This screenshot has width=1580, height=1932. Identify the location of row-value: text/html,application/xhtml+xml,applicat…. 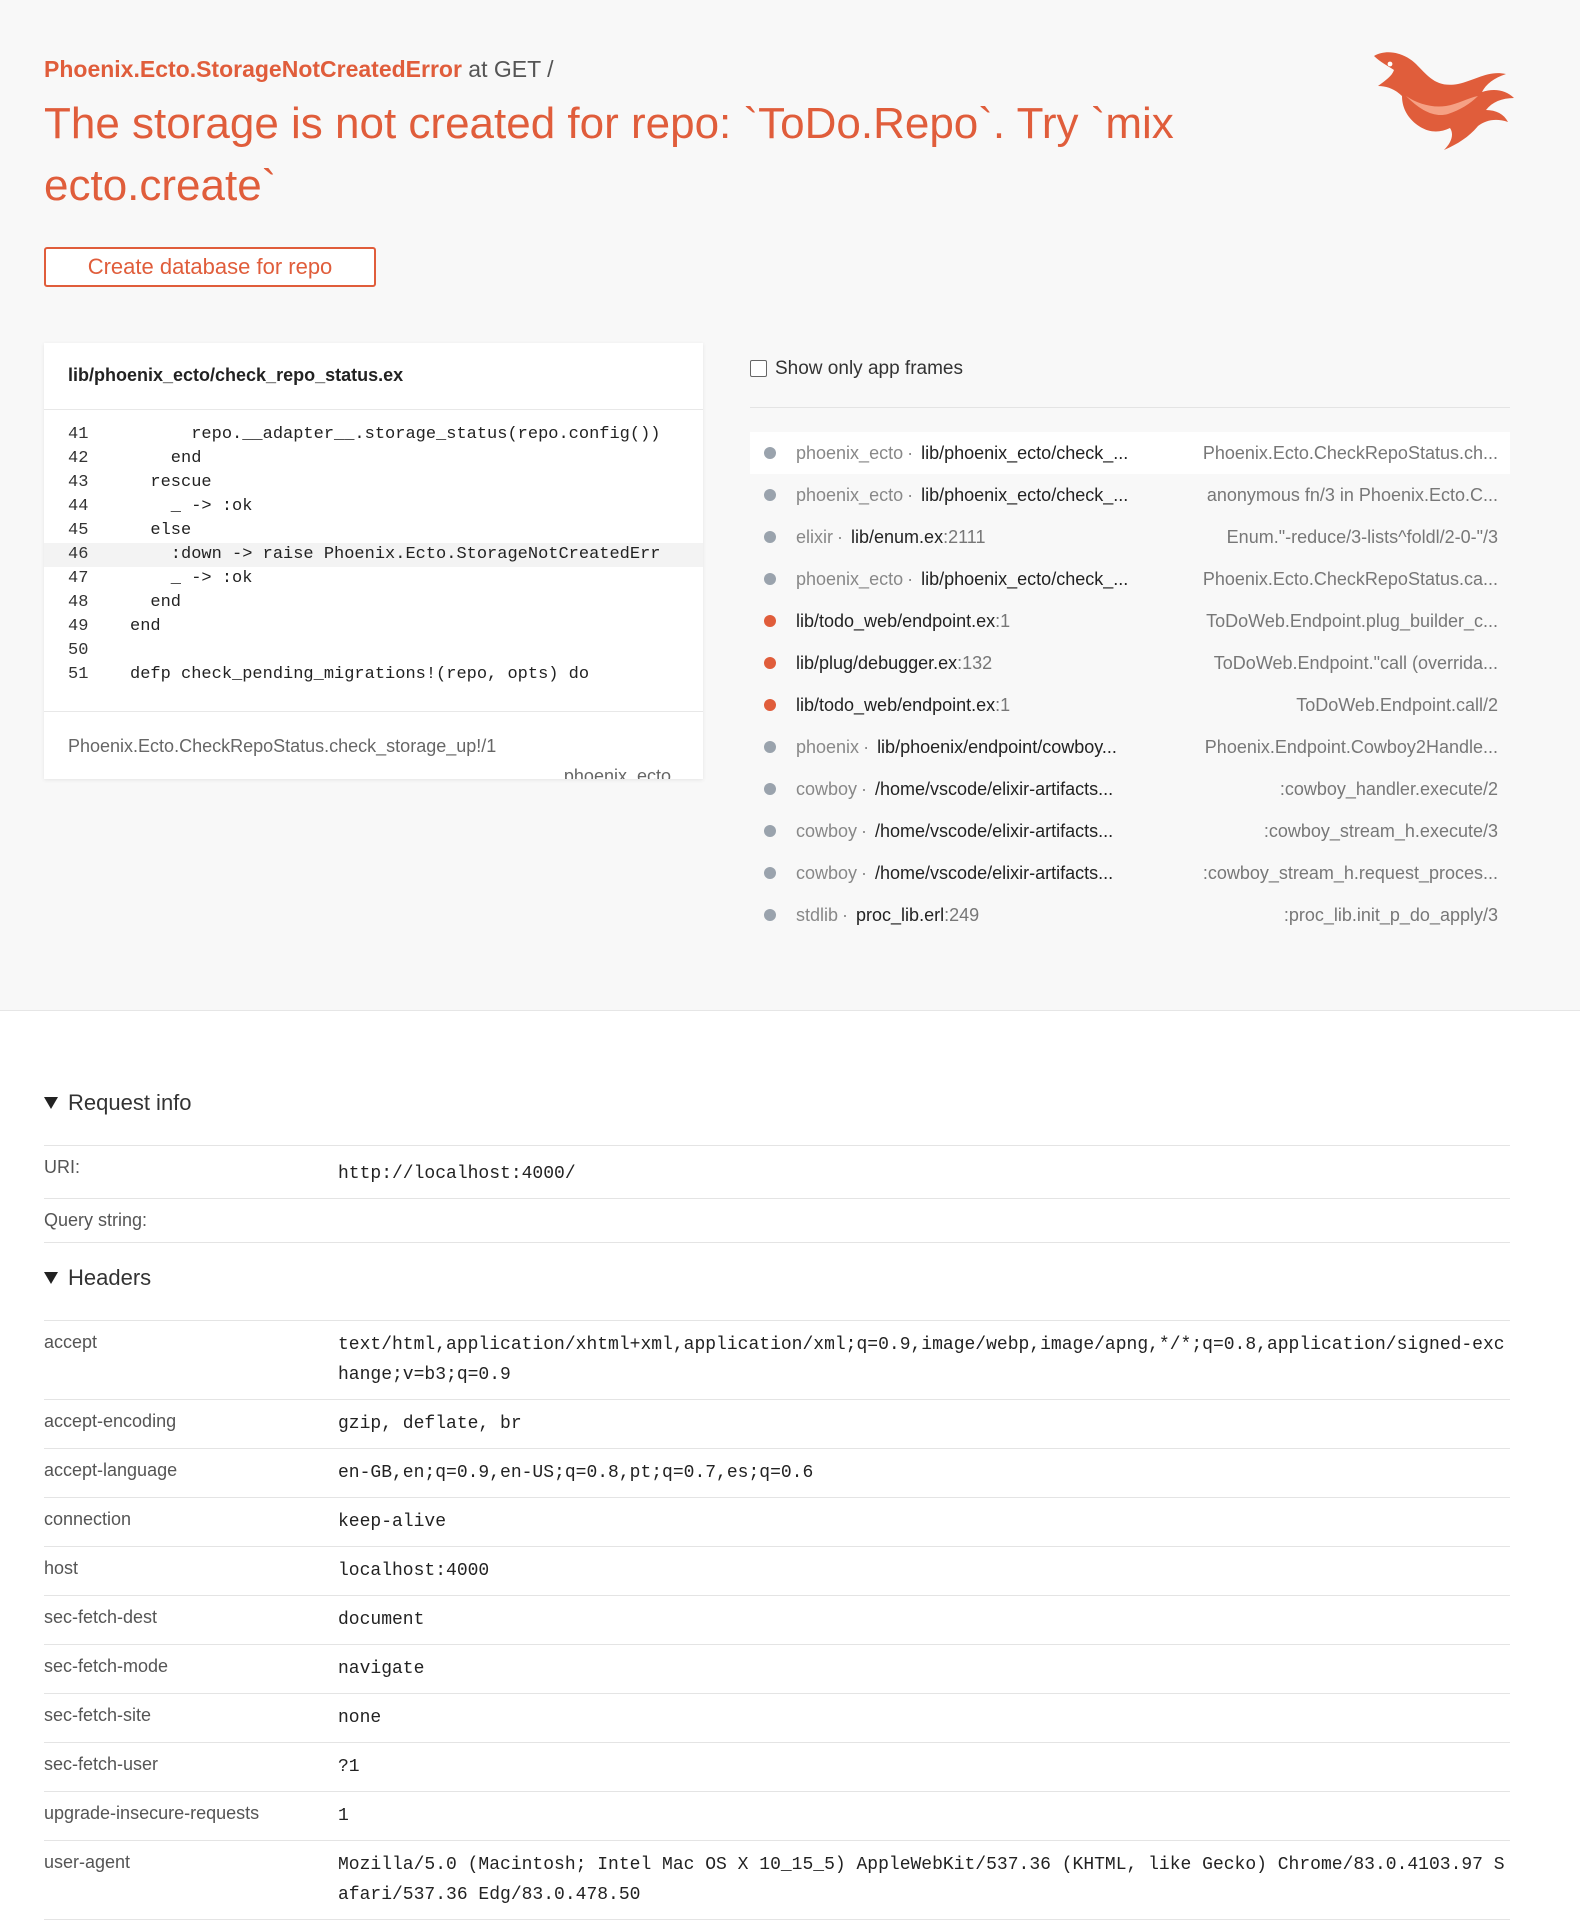
(921, 1360).